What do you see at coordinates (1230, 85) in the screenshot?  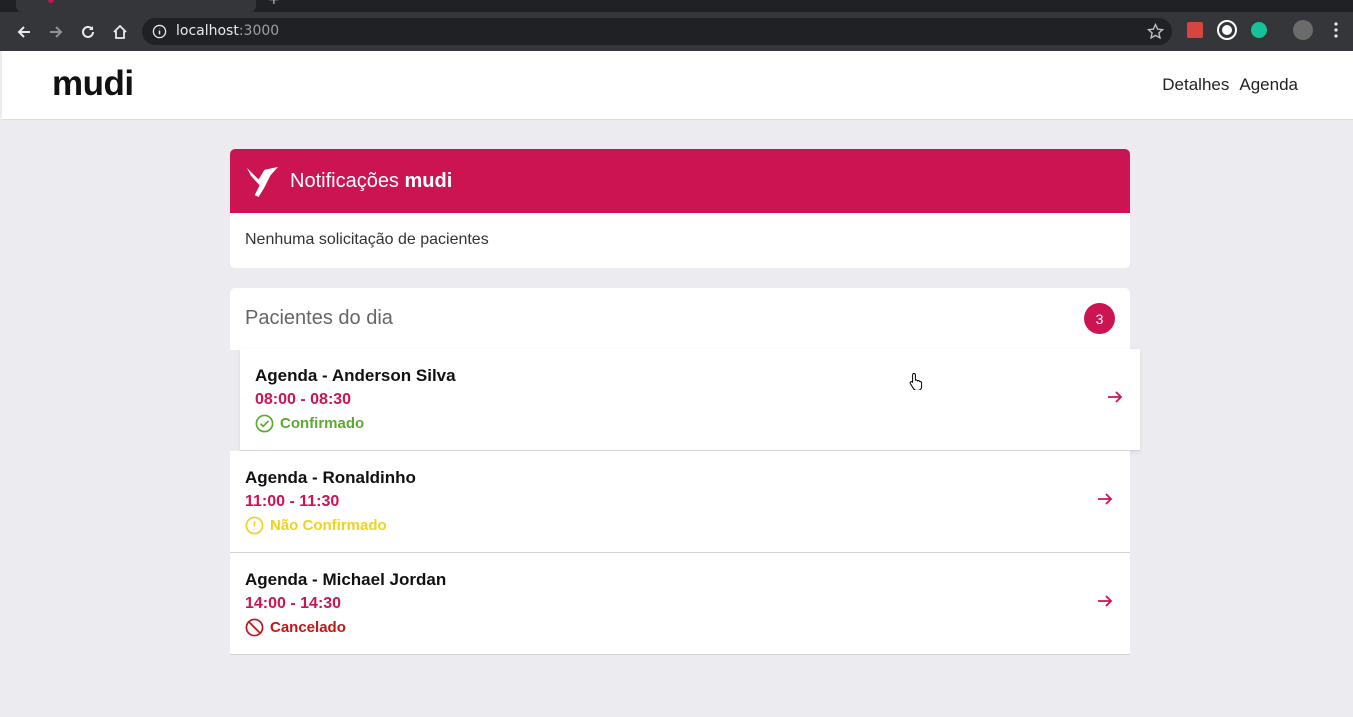 I see `nav-links: Detalhes Agenda` at bounding box center [1230, 85].